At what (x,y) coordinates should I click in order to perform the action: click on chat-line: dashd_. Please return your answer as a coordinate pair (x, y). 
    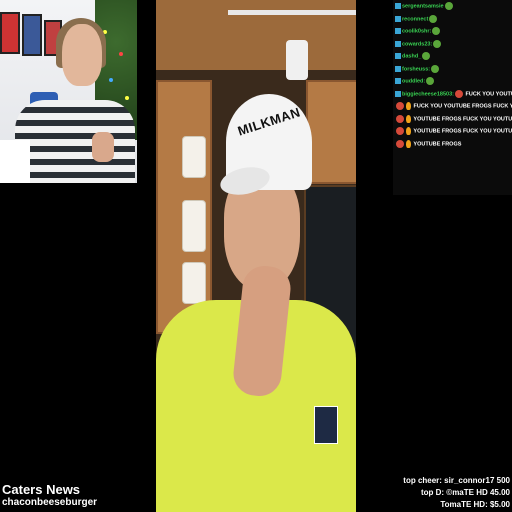
    Looking at the image, I should click on (413, 56).